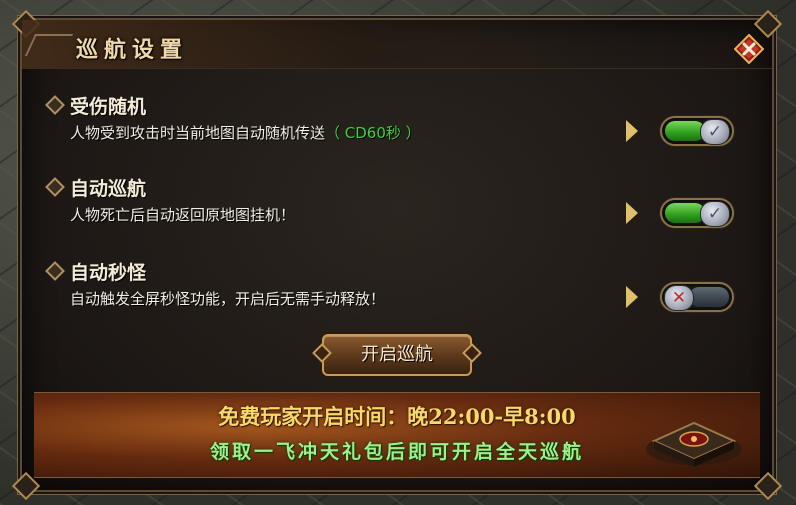 This screenshot has height=505, width=796. I want to click on option-injury-random: 受伤随机 人物受到攻击时当前地图自动随机传送（ CD60秒 ） ✓, so click(395, 127).